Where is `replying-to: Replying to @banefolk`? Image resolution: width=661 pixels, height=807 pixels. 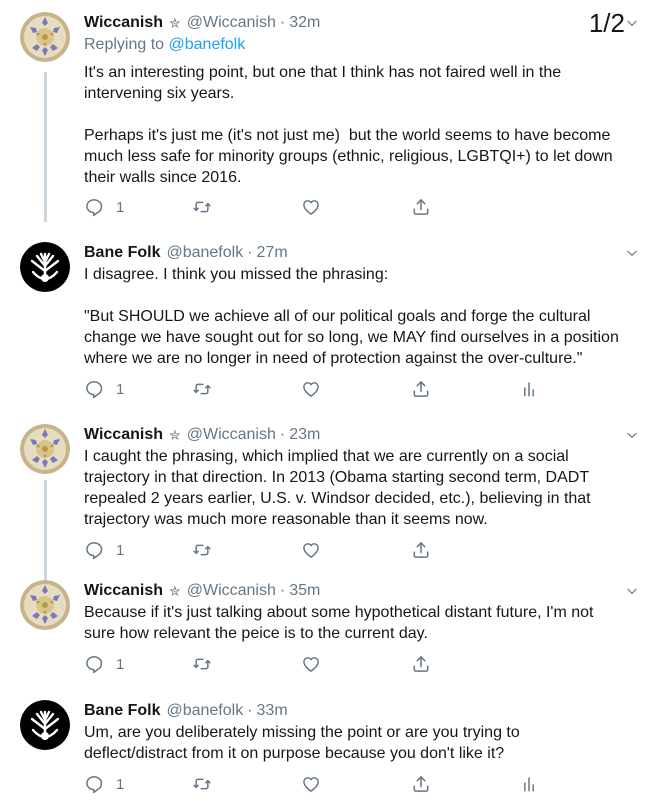
replying-to: Replying to @banefolk is located at coordinates (164, 45).